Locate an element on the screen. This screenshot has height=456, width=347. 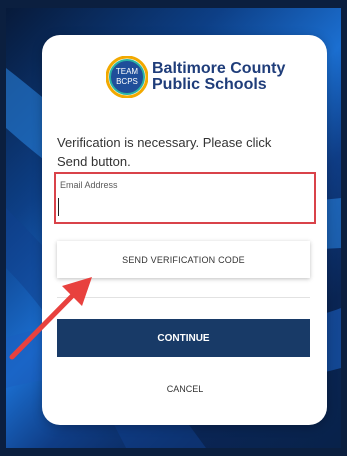
organization-name-line2: Public Schools is located at coordinates (209, 84).